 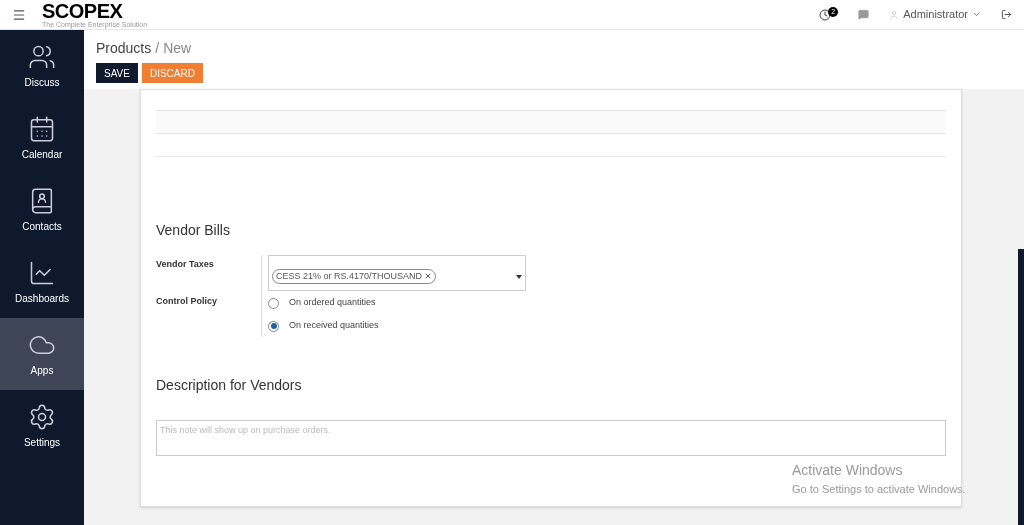 What do you see at coordinates (935, 14) in the screenshot?
I see `user-menu: Administrator` at bounding box center [935, 14].